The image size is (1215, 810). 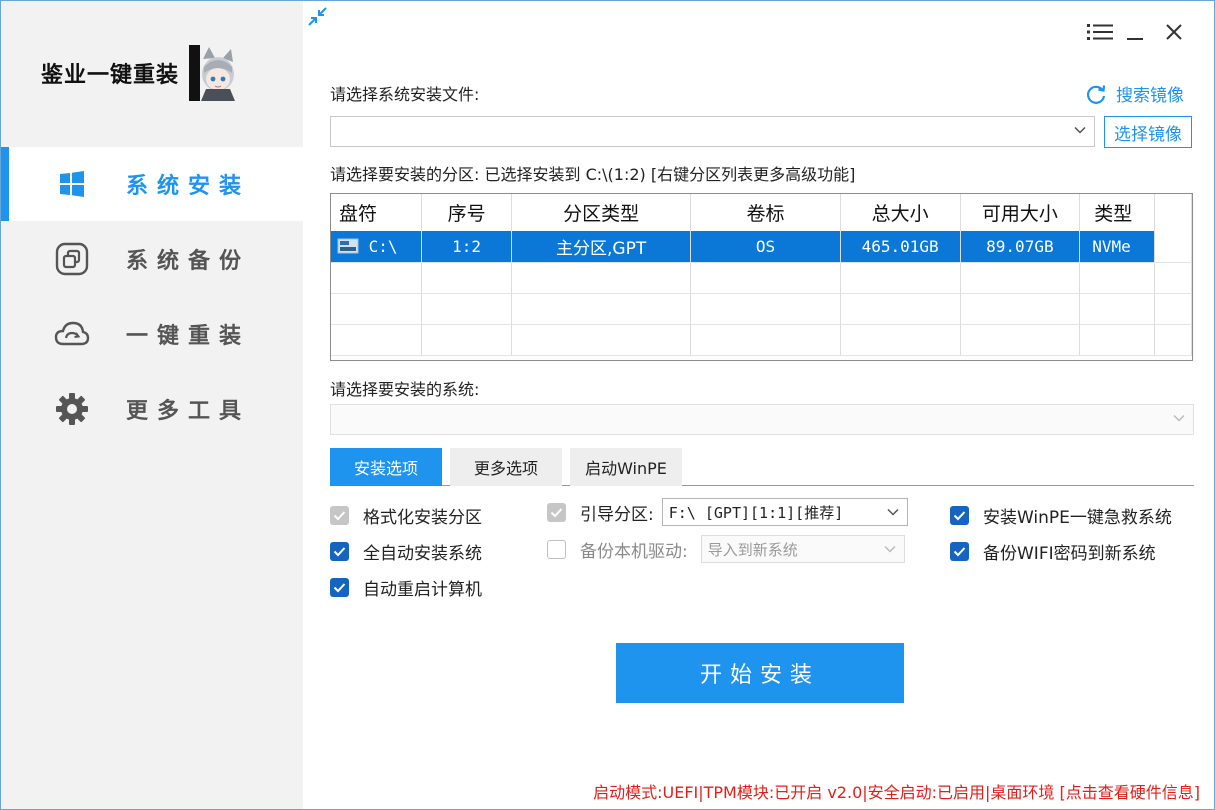 I want to click on sidebar-item-one-click-reinstall: 一键重装, so click(x=152, y=334).